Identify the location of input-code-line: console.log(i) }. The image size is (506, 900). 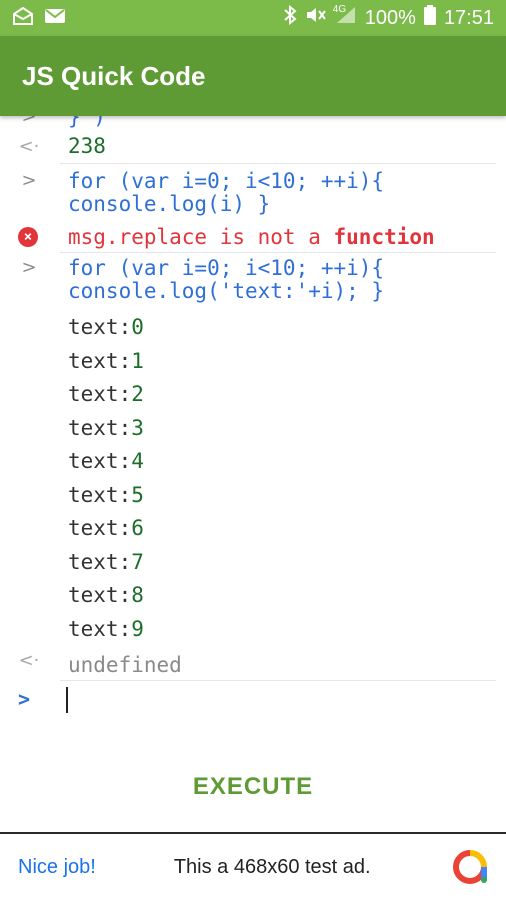
(169, 204).